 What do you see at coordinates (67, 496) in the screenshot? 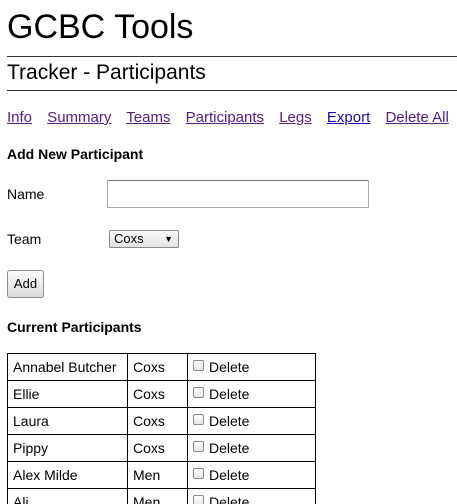
I see `participant-name: Ali` at bounding box center [67, 496].